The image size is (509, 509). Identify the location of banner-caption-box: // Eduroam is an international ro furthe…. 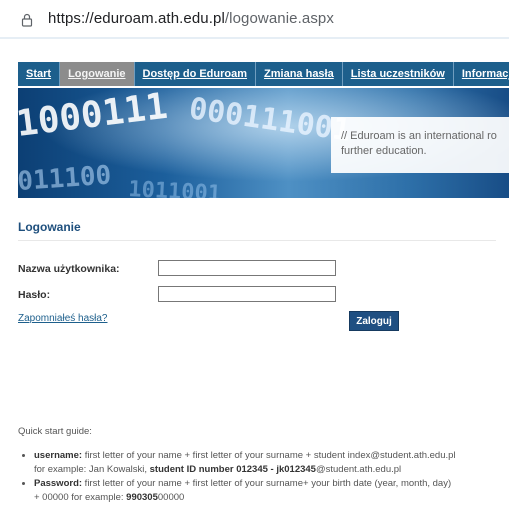
(420, 145).